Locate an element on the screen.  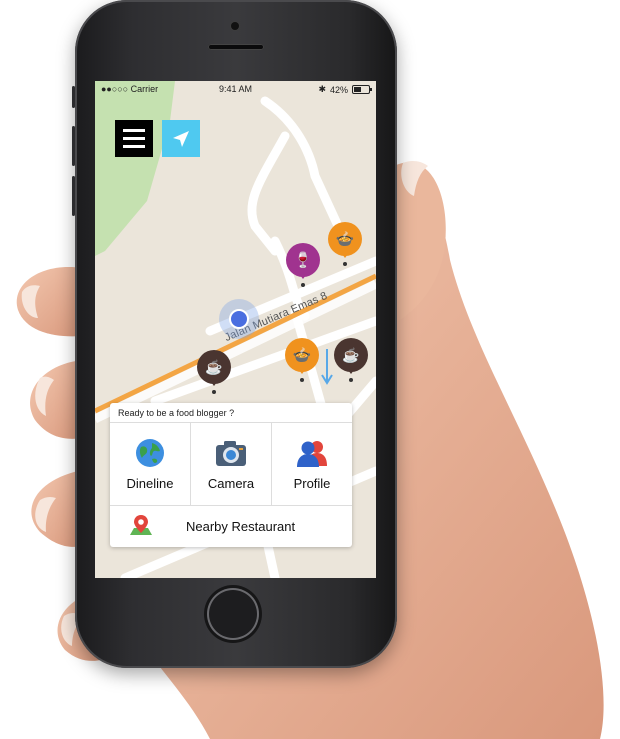
volume-up-button is located at coordinates (73, 146).